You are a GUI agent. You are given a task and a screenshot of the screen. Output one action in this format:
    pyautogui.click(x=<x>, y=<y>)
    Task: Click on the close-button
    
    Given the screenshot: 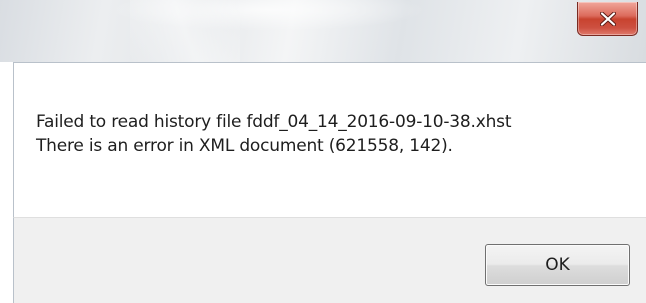 What is the action you would take?
    pyautogui.click(x=607, y=19)
    